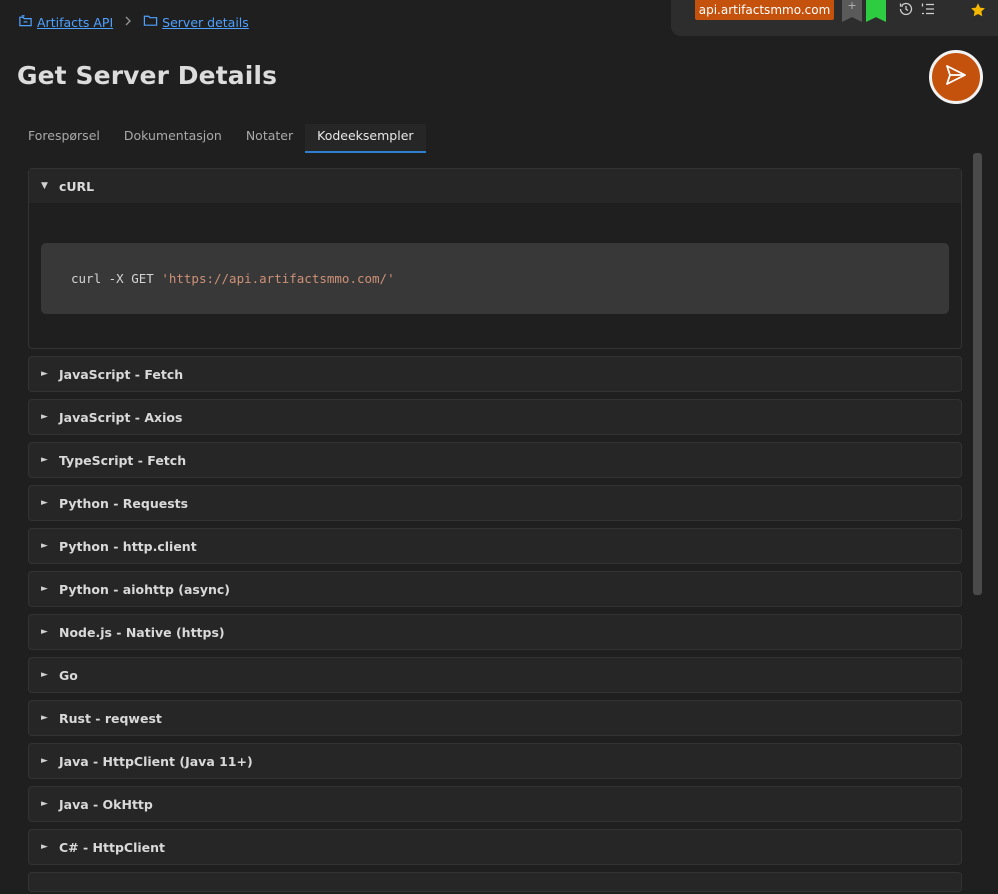 This screenshot has height=894, width=998. I want to click on section-header: ► Java - OkHttp, so click(495, 804).